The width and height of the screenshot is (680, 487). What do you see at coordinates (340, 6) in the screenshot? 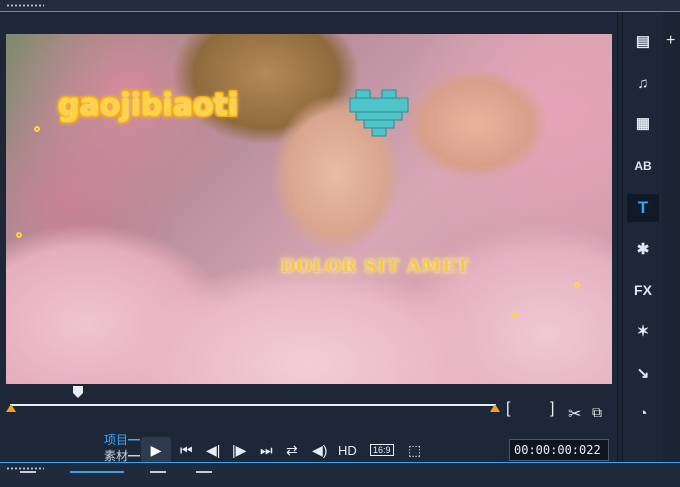
I see `top-bar` at bounding box center [340, 6].